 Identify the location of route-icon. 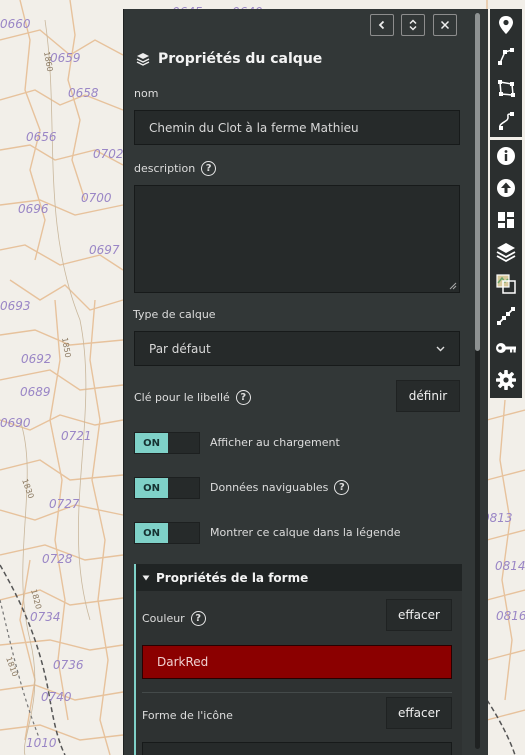
(506, 121).